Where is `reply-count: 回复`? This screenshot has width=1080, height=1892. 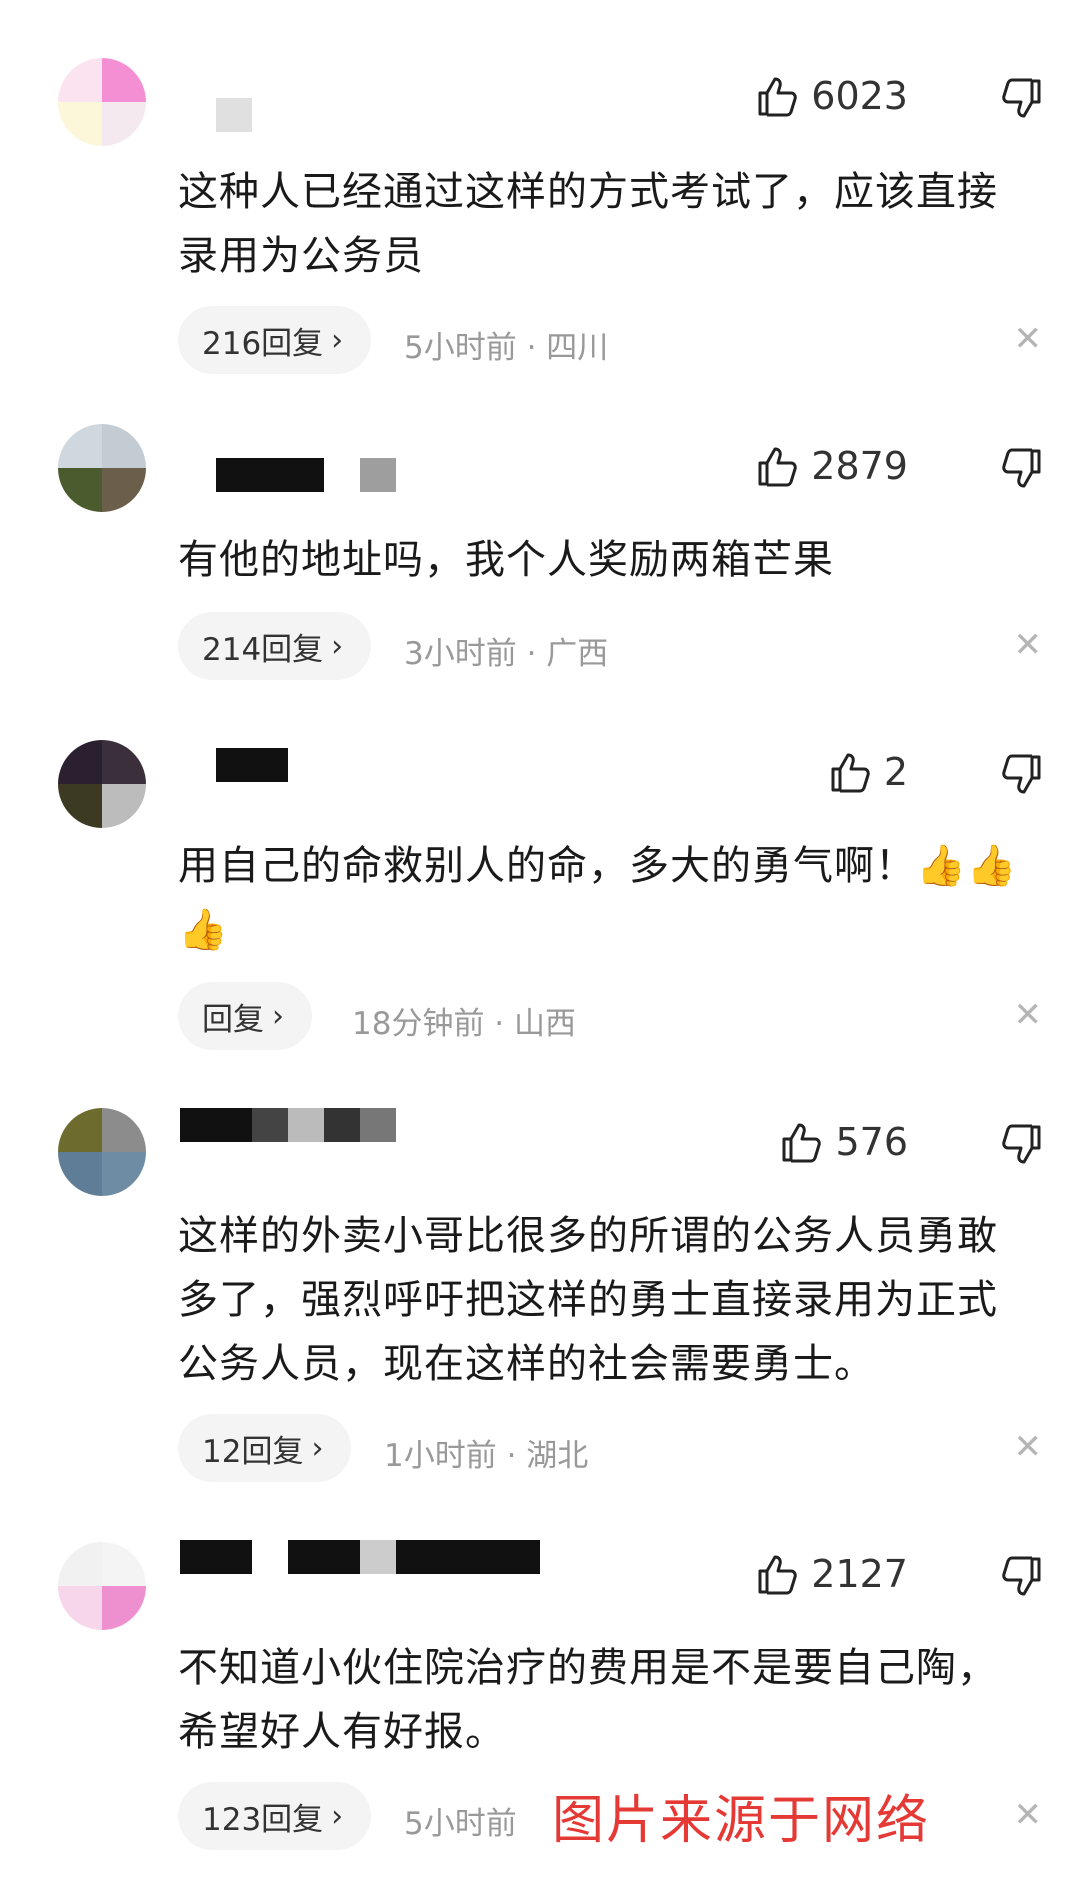 reply-count: 回复 is located at coordinates (233, 1019).